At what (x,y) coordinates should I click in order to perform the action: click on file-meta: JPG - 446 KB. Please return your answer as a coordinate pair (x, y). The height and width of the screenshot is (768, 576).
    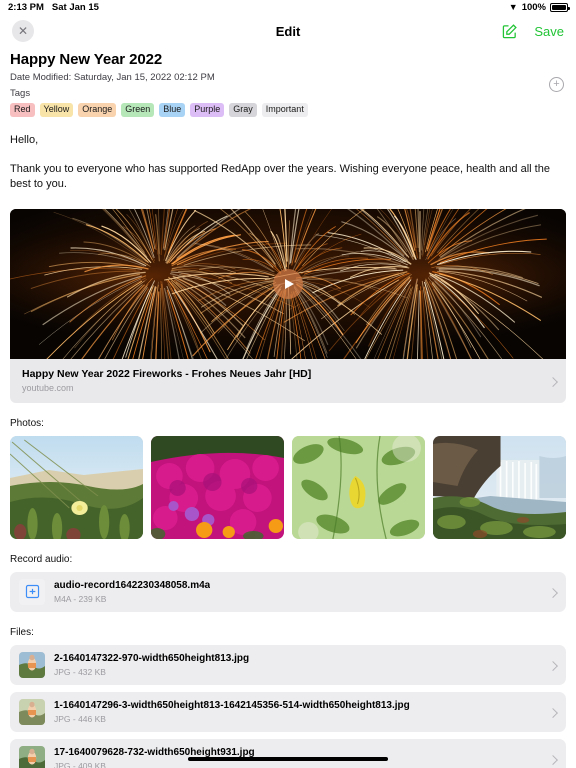
    Looking at the image, I should click on (80, 718).